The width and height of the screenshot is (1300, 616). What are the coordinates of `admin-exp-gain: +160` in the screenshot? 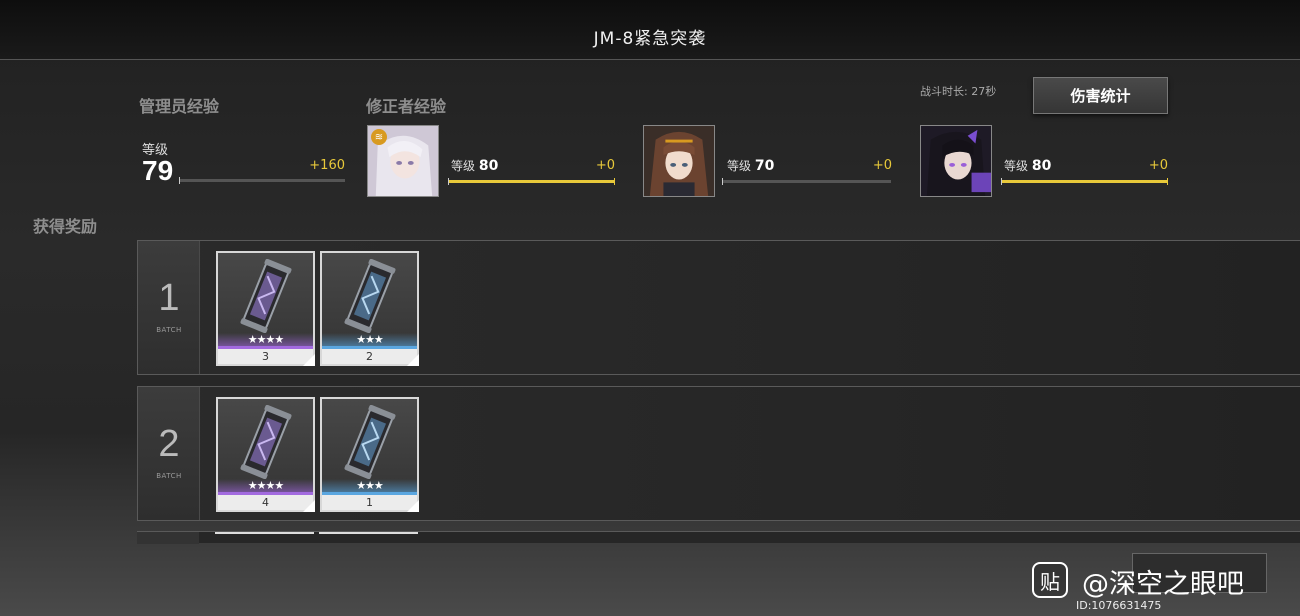 It's located at (327, 165).